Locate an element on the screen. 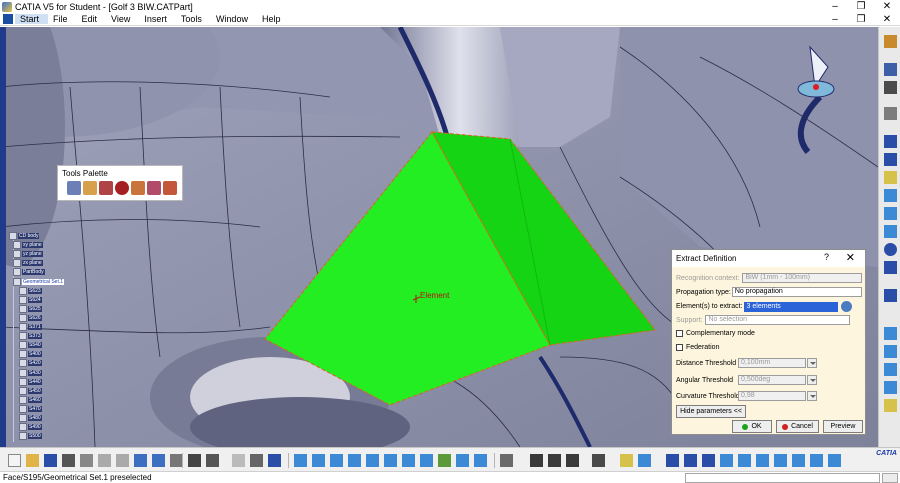  extrude-icon is located at coordinates (890, 195).